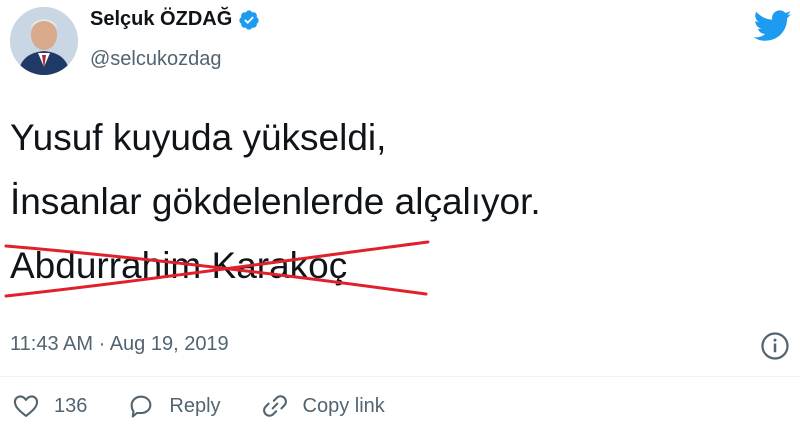 The width and height of the screenshot is (800, 427). I want to click on display-name: Selçuk ÖZDAĞ, so click(161, 19).